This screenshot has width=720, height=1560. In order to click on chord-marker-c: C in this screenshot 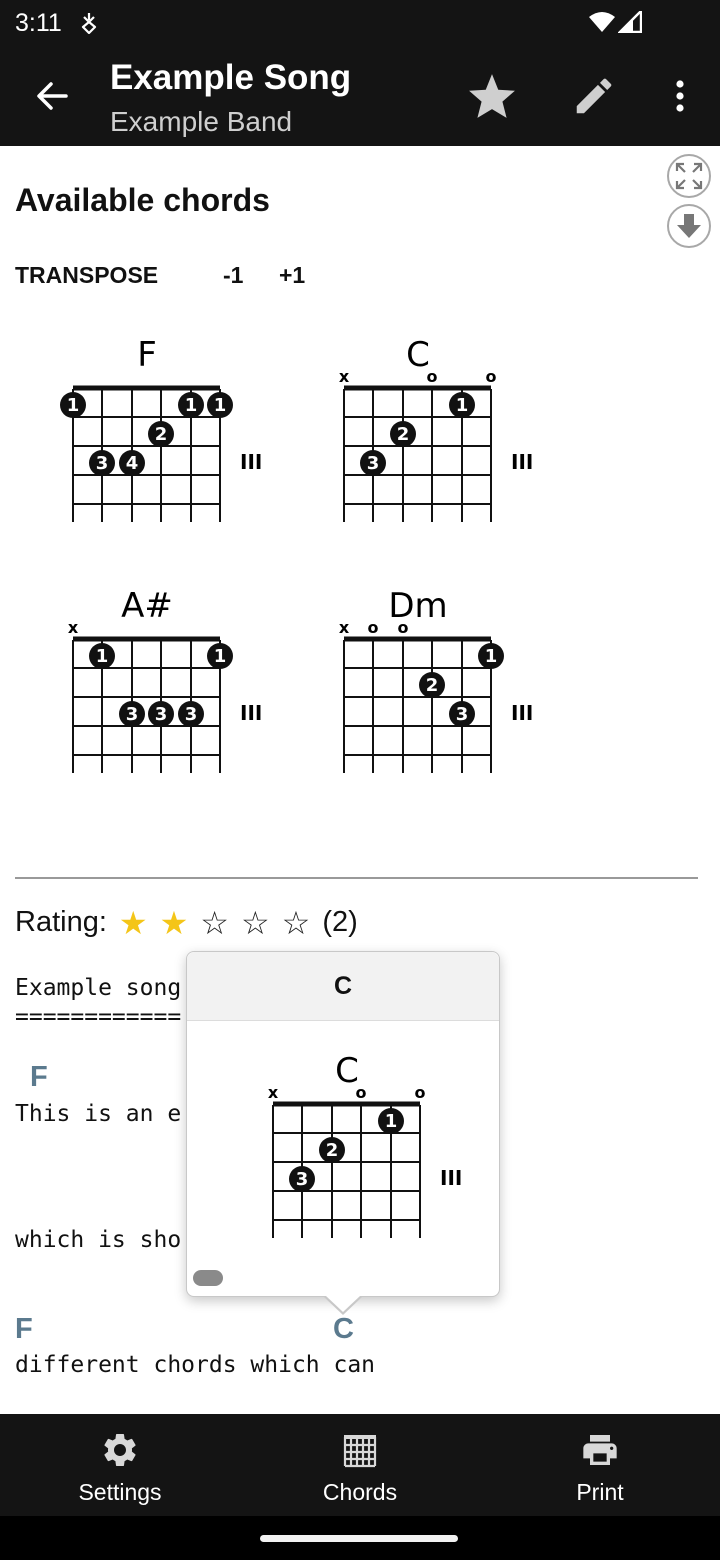, I will do `click(343, 1329)`.